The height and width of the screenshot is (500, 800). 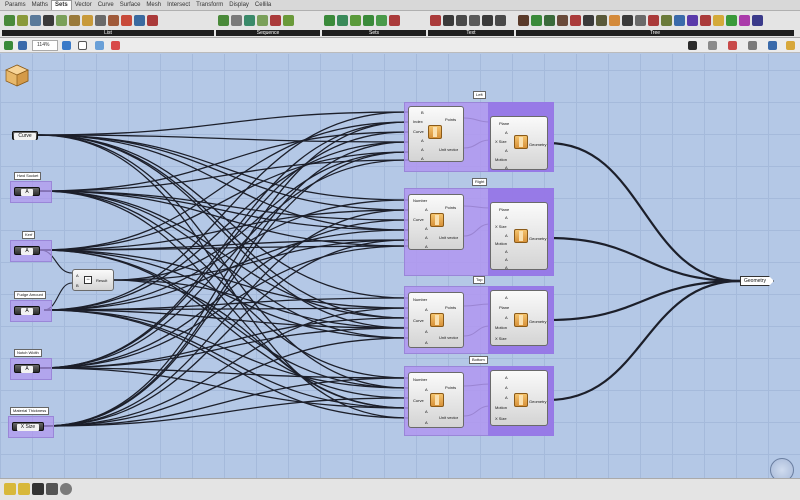 What do you see at coordinates (288, 20) in the screenshot?
I see `duplicate-icon` at bounding box center [288, 20].